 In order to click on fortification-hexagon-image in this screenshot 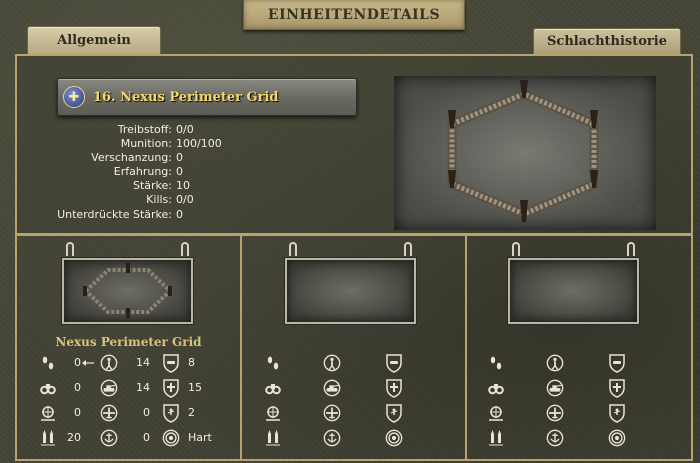, I will do `click(523, 151)`.